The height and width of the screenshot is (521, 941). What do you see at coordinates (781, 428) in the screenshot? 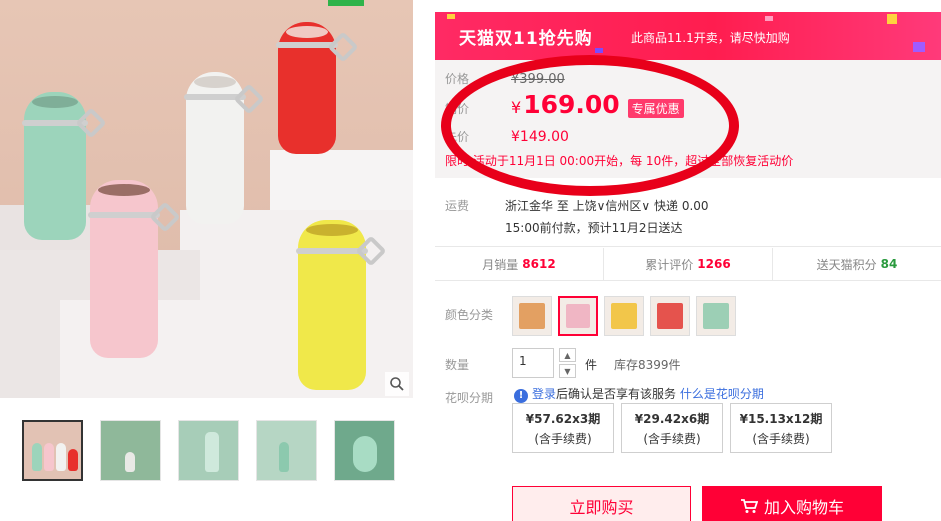
I see `installment-plan-12: ¥15.13x12期 (含手续费)` at bounding box center [781, 428].